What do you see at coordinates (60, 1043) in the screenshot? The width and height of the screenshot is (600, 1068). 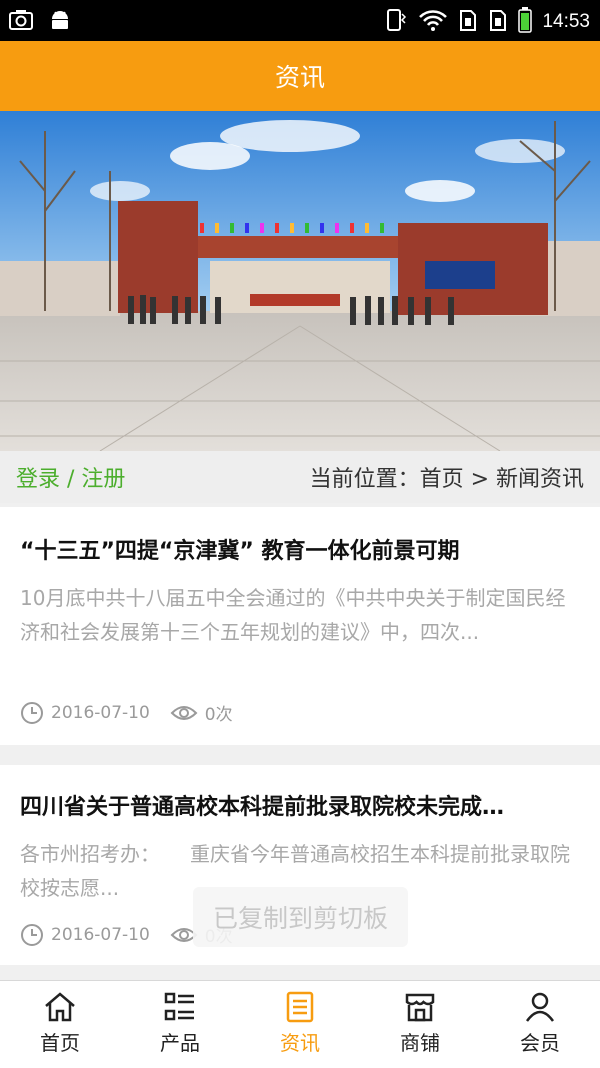 I see `nav-label-home: 首页` at bounding box center [60, 1043].